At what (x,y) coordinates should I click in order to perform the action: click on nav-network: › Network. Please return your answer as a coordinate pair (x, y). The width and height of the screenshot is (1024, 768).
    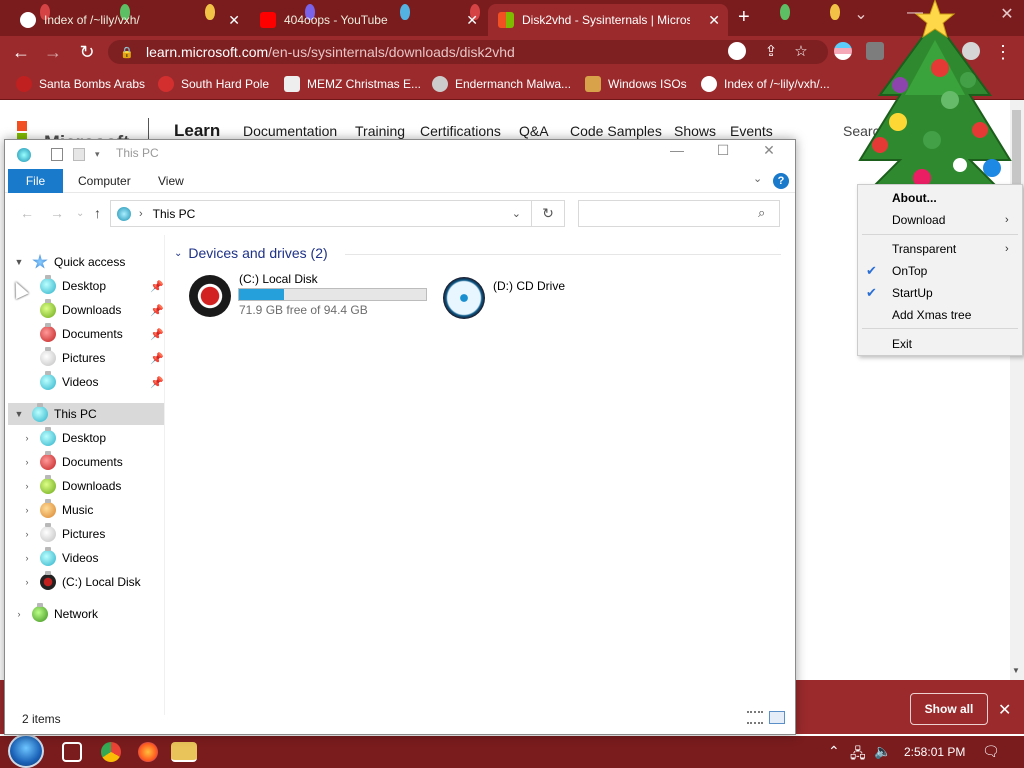
    Looking at the image, I should click on (56, 614).